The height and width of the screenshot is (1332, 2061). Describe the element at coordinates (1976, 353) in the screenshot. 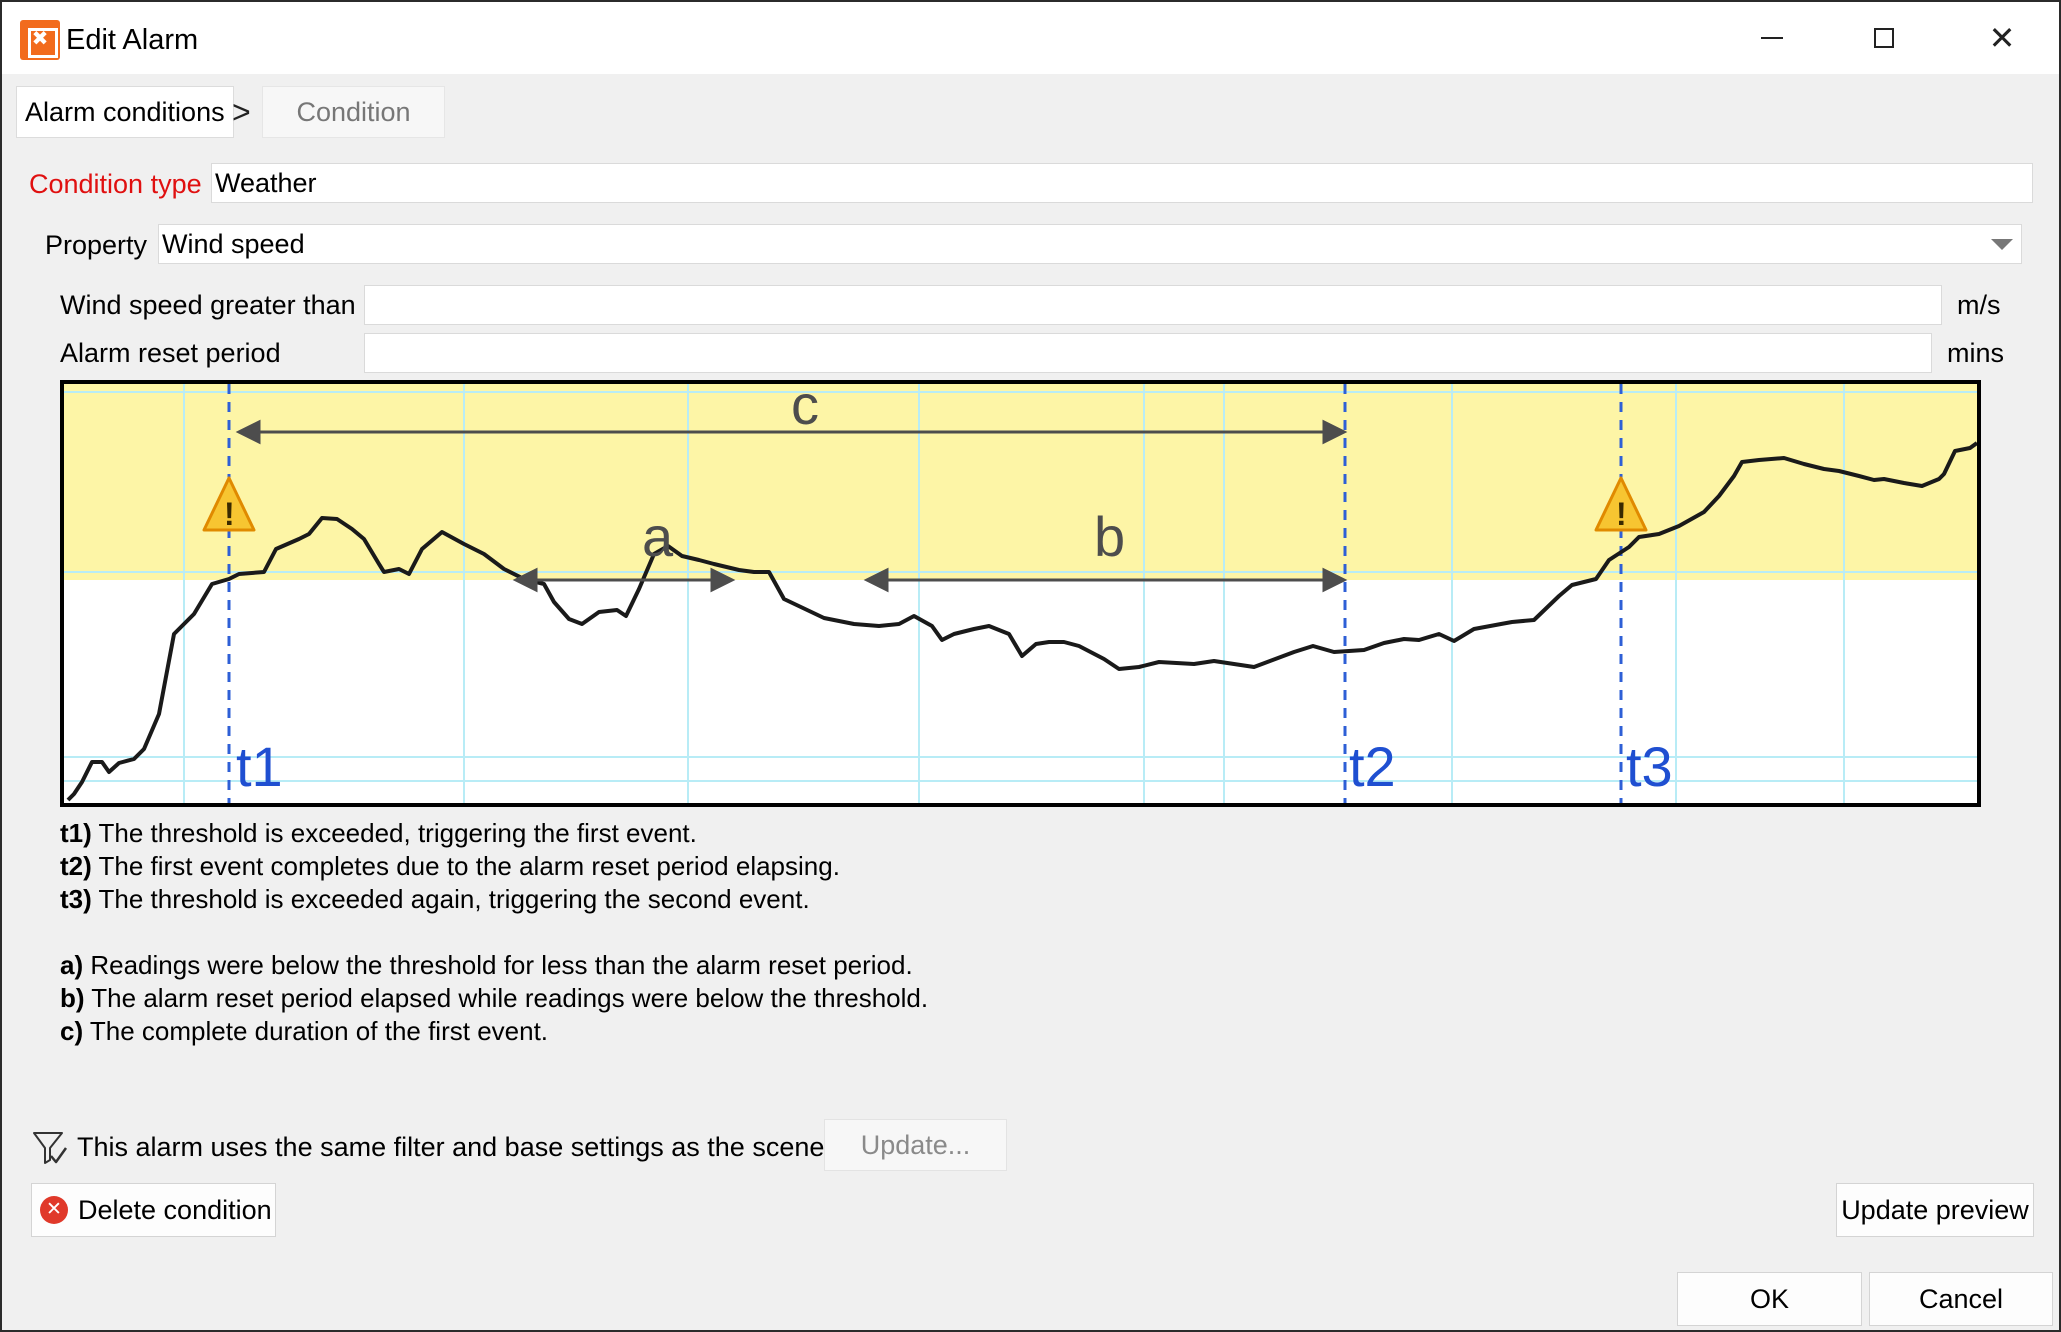

I see `reset-period-unit: mins` at that location.